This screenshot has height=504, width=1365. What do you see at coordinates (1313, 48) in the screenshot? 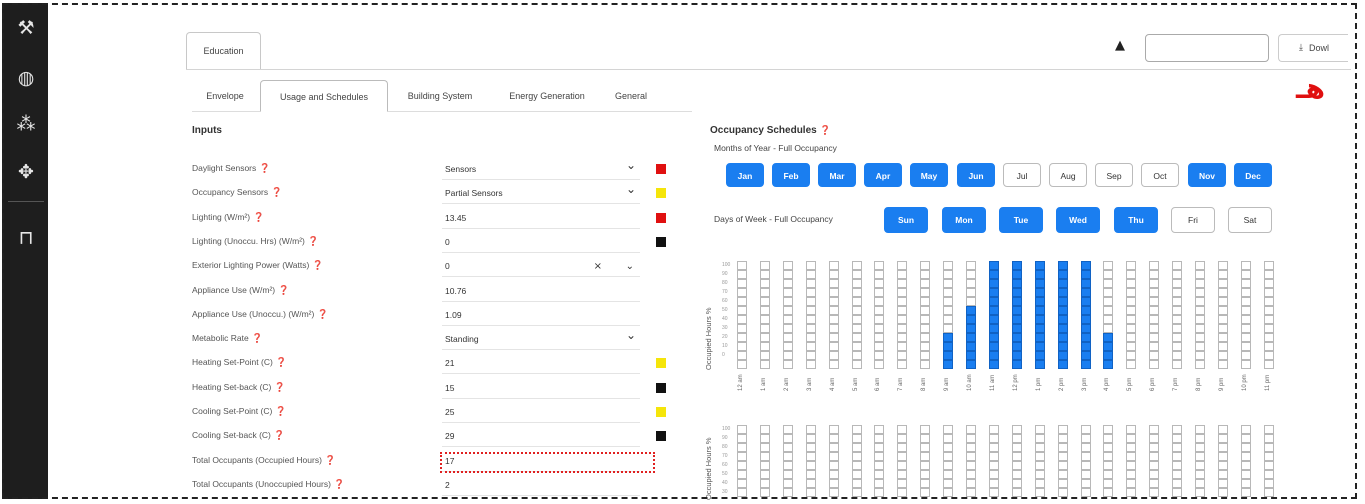
I see `download-button: ⤓ Dowl` at bounding box center [1313, 48].